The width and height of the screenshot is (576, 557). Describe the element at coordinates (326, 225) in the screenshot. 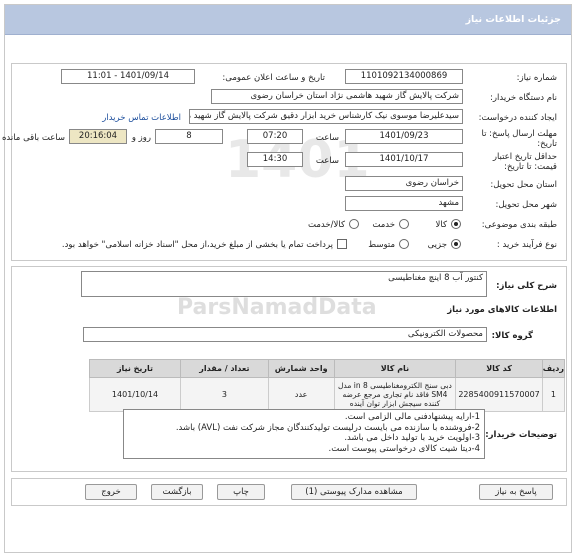

I see `category-goods-service-label: کالا/خدمت` at that location.